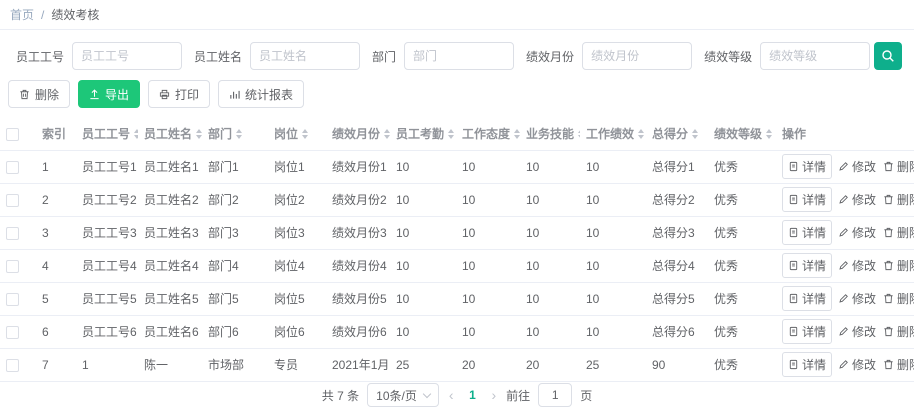 The image size is (914, 412). I want to click on page-number-1: 1, so click(473, 395).